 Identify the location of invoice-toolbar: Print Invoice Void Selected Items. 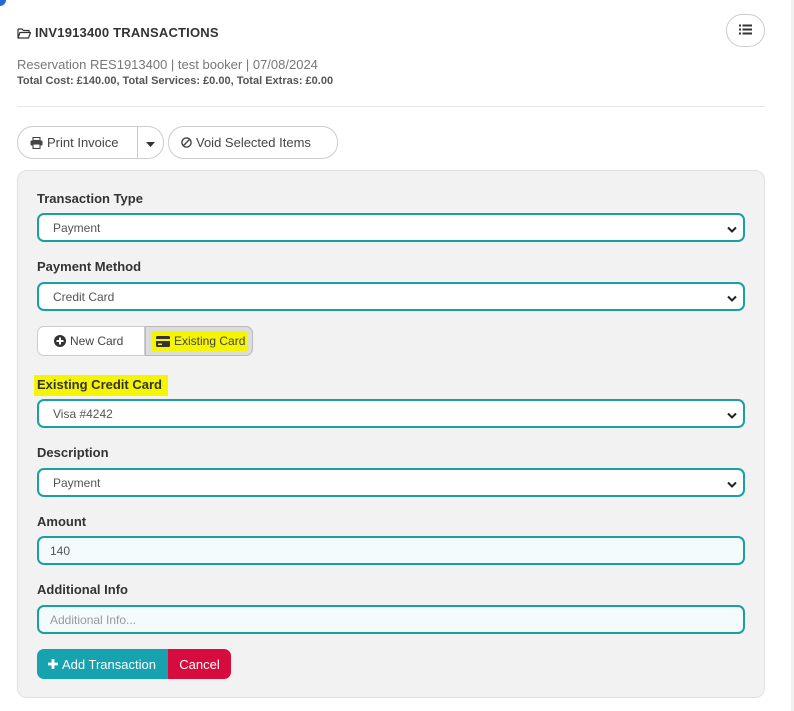
(177, 142).